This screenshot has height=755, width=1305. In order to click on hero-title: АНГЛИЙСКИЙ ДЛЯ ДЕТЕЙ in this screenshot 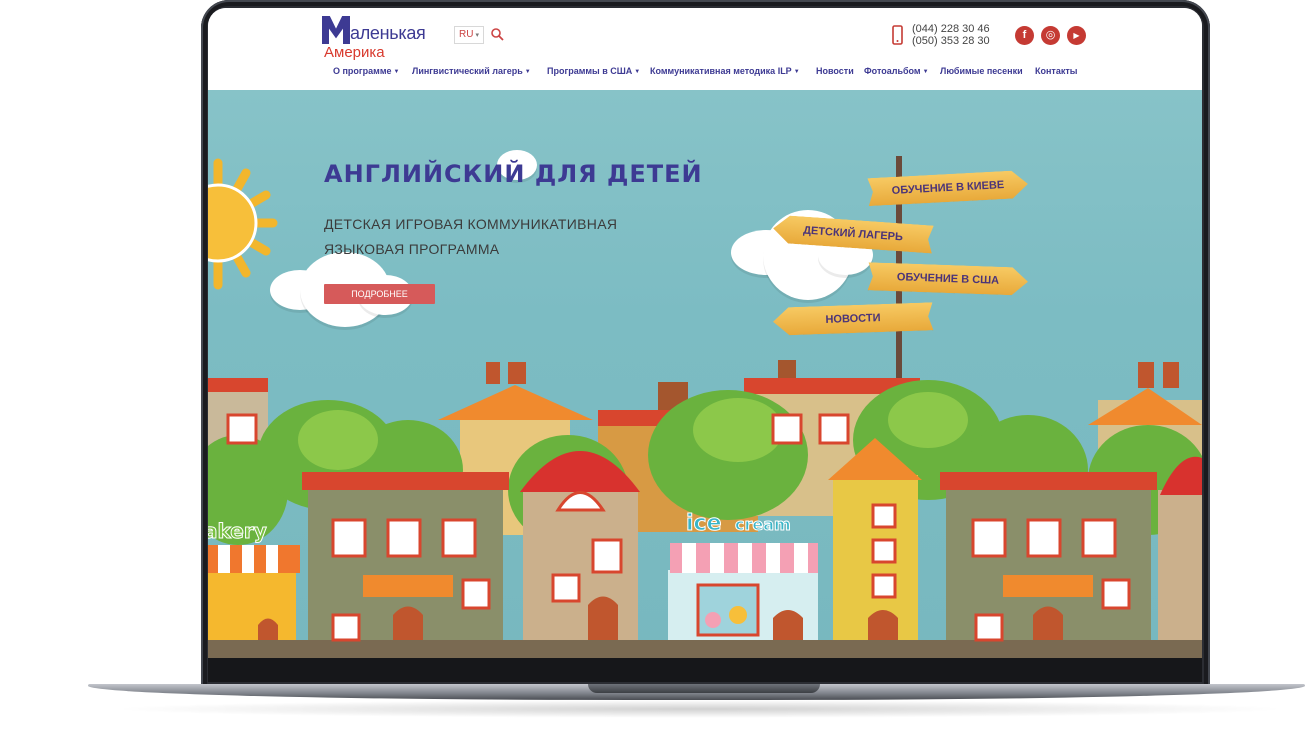, I will do `click(513, 174)`.